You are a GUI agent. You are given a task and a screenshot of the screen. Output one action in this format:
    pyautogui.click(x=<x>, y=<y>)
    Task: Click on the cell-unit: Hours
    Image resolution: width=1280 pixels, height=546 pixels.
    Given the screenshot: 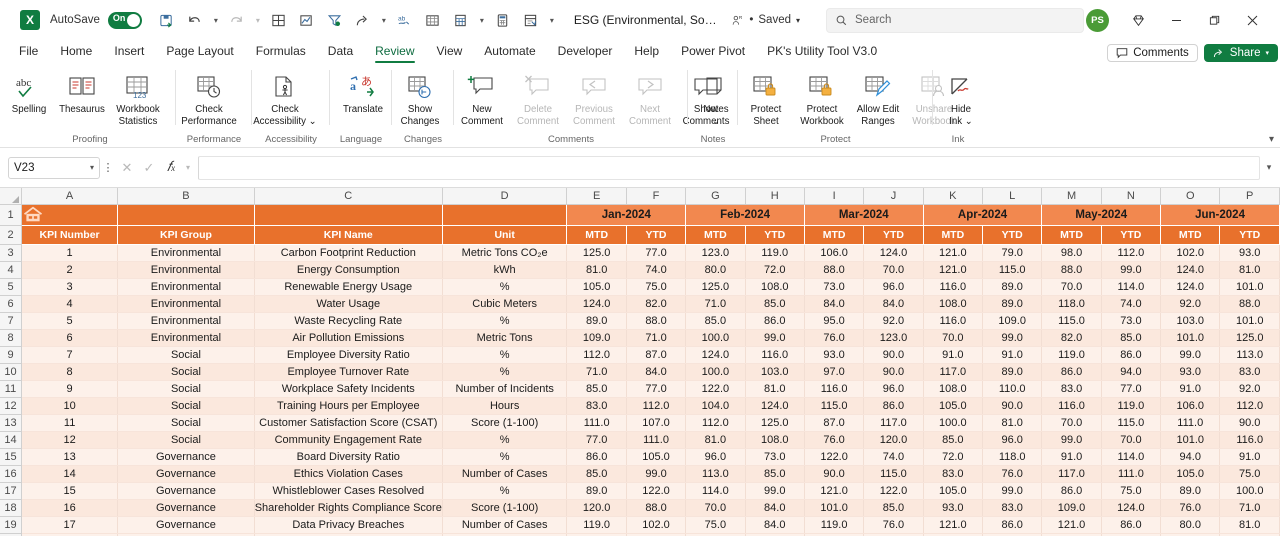 What is the action you would take?
    pyautogui.click(x=505, y=406)
    